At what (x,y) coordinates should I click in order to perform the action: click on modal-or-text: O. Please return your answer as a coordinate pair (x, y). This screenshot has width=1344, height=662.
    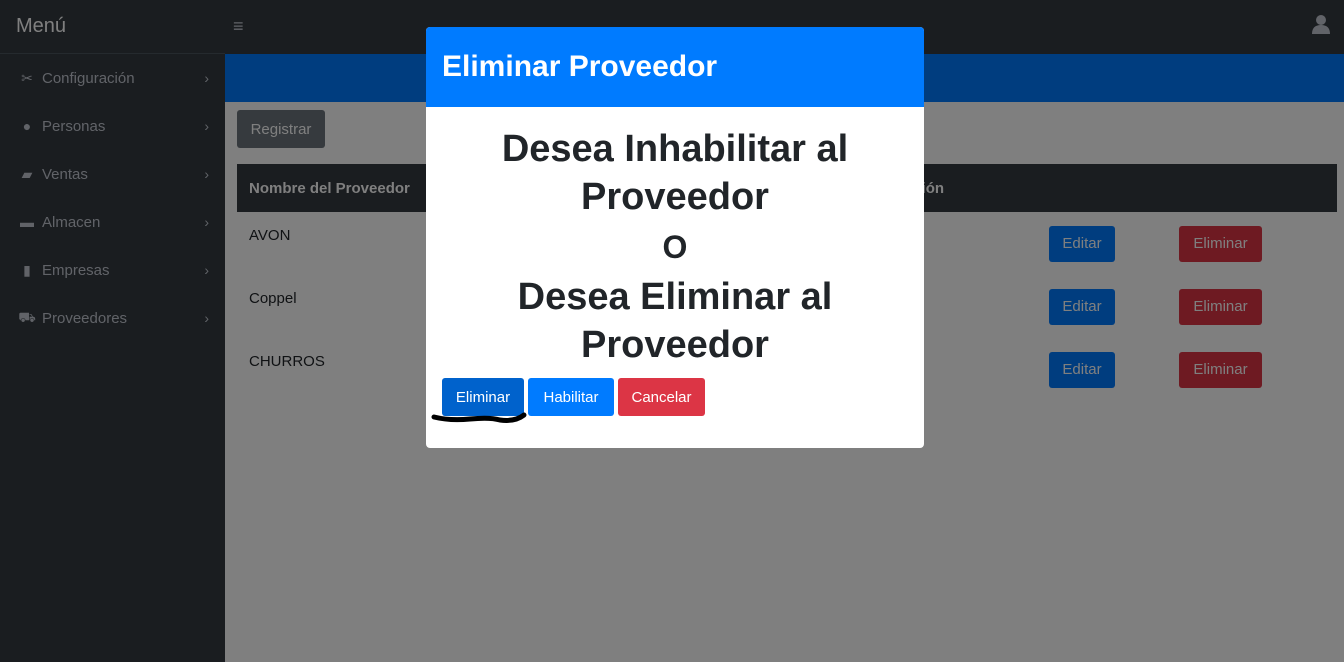
    Looking at the image, I should click on (675, 247).